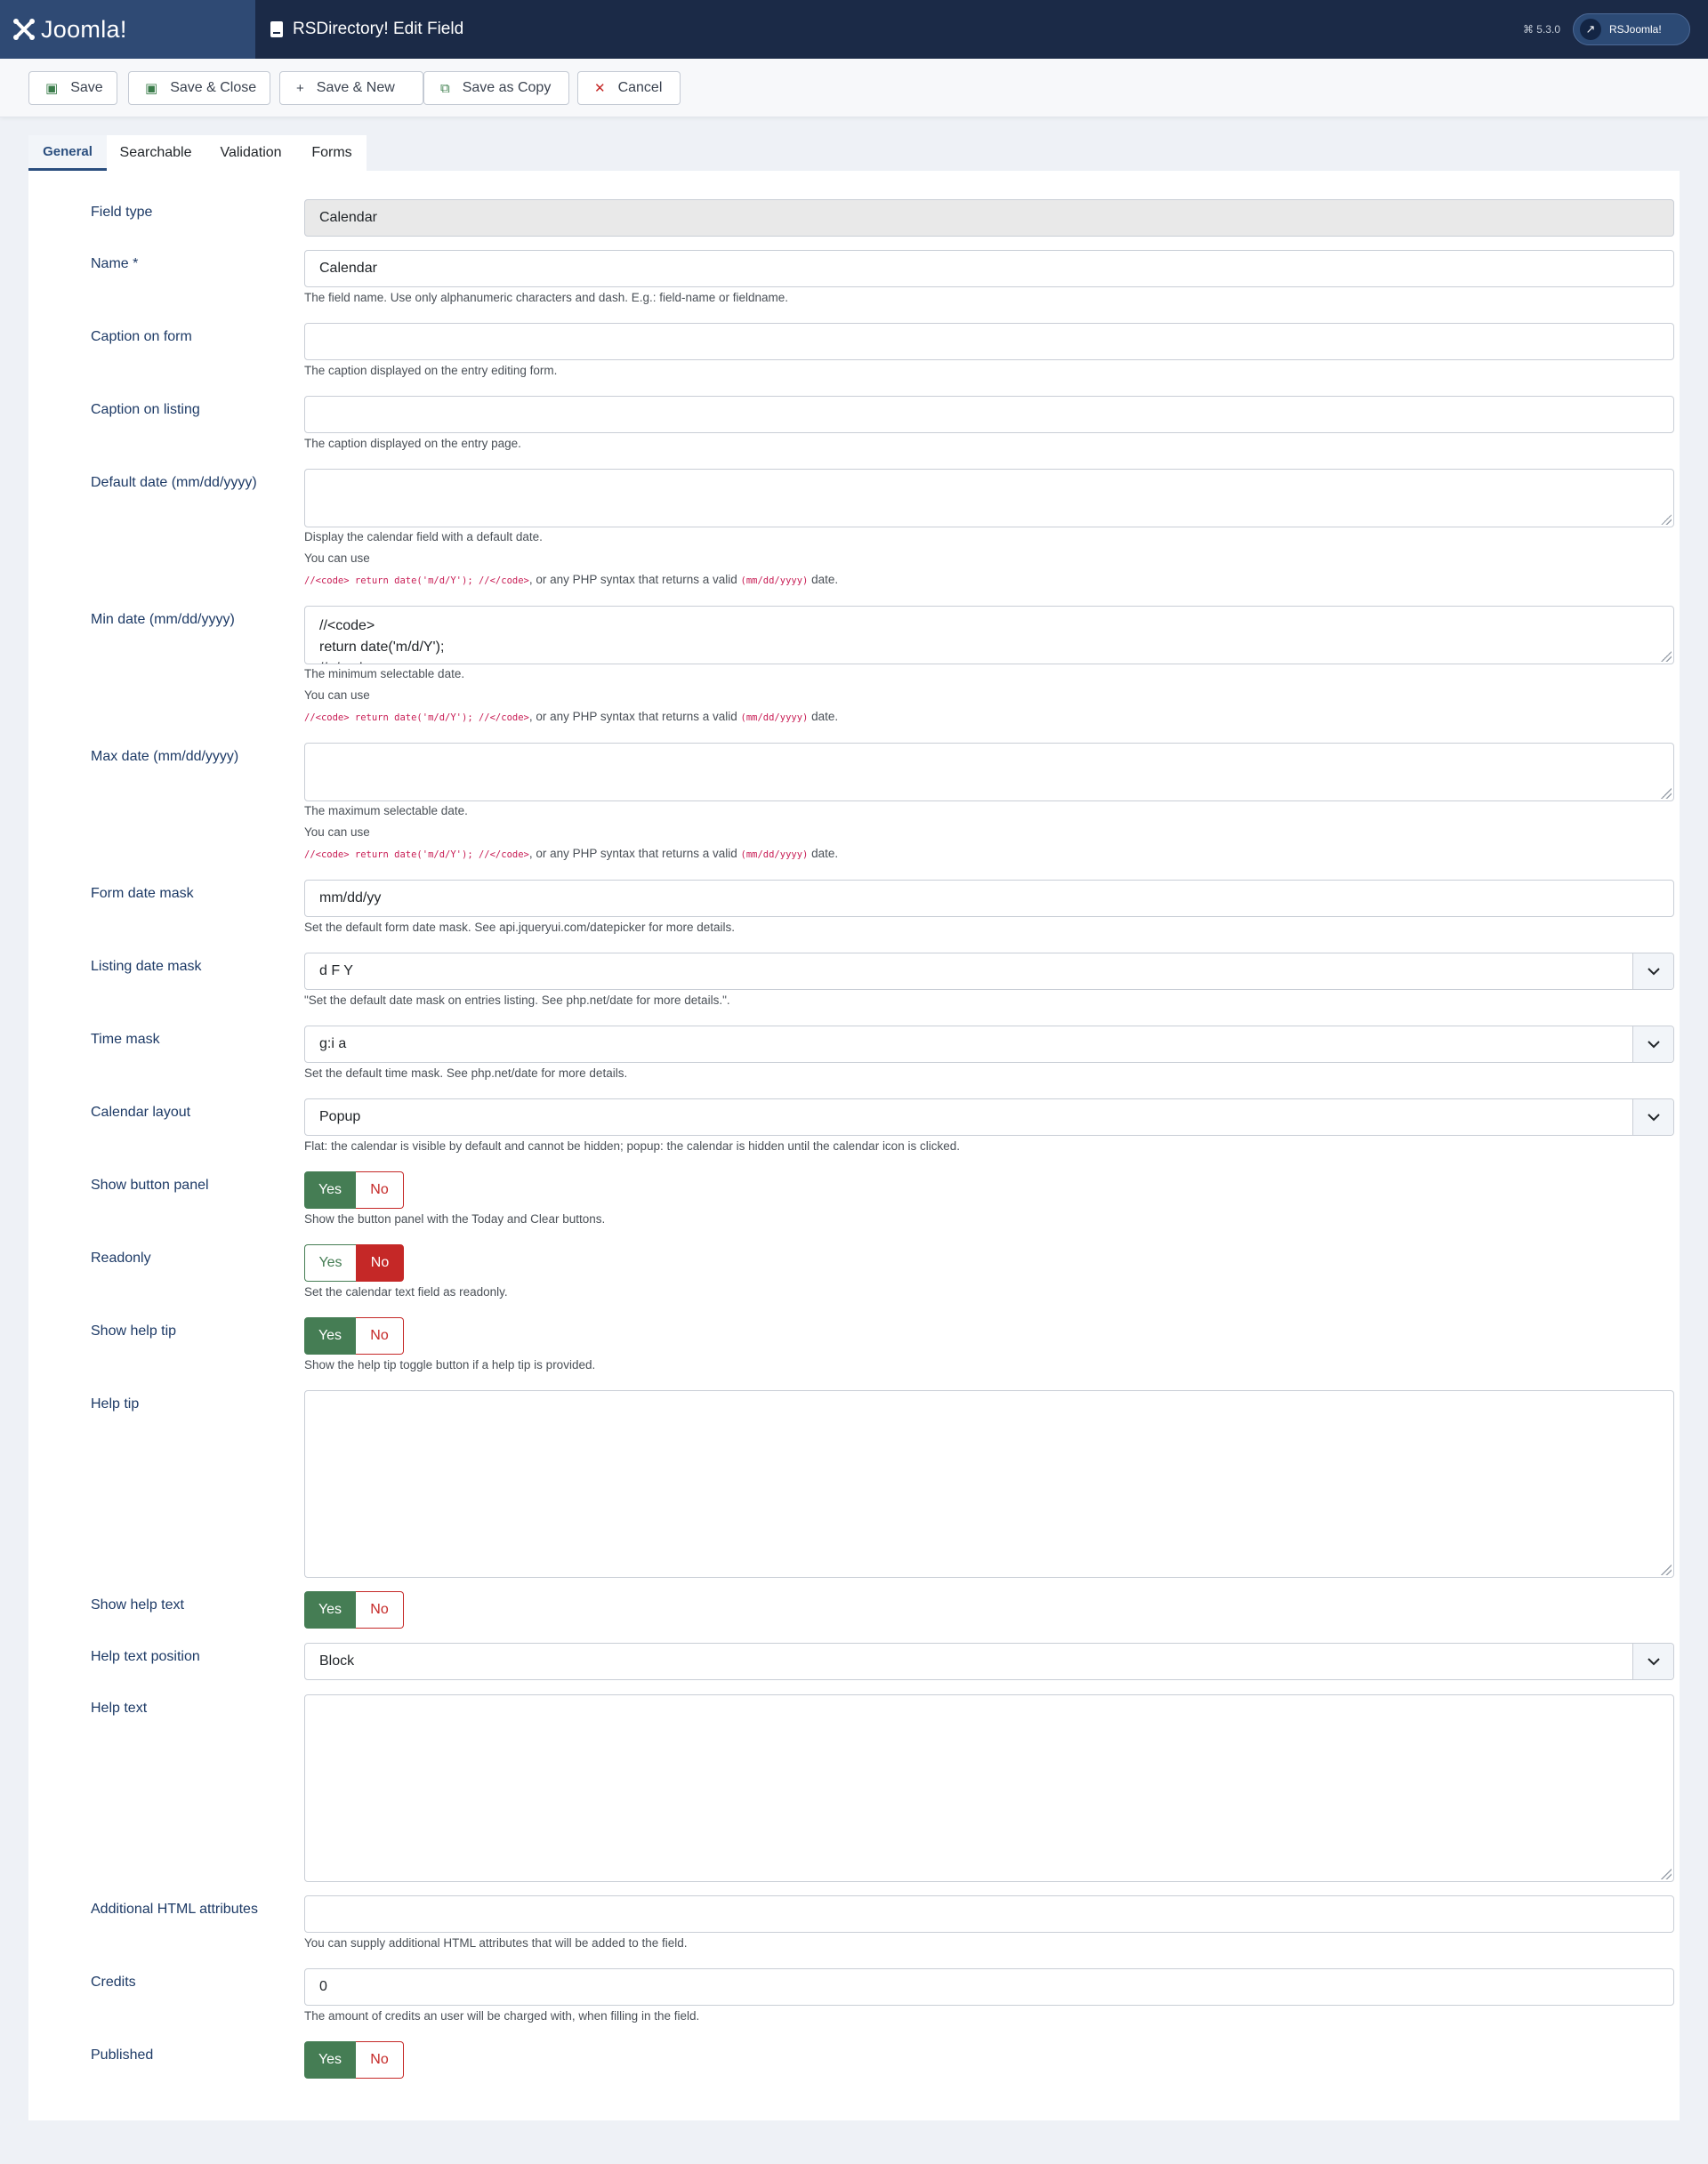 The image size is (1708, 2164). Describe the element at coordinates (24, 29) in the screenshot. I see `joomla-logo-icon` at that location.